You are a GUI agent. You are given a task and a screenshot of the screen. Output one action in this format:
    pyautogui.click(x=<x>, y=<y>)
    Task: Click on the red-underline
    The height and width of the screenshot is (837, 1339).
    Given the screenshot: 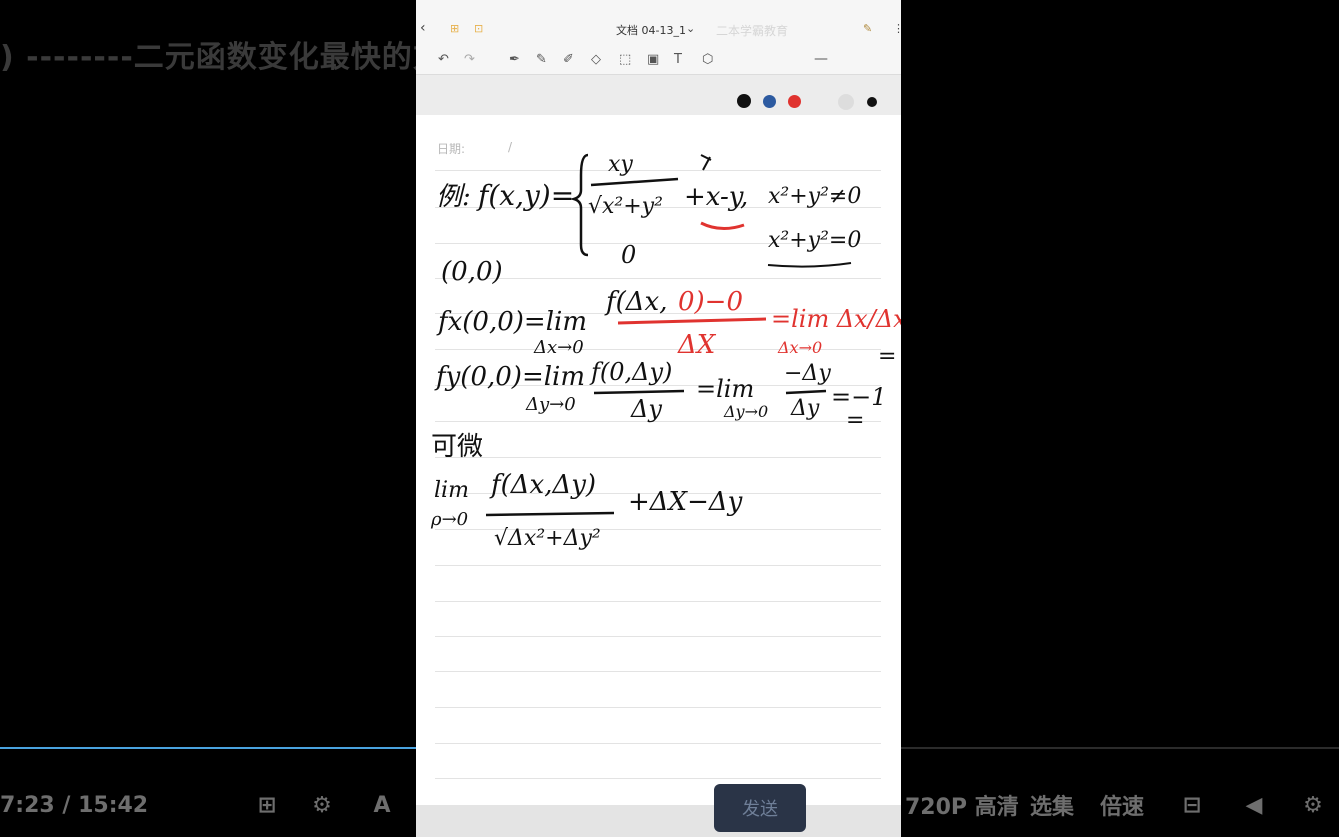 What is the action you would take?
    pyautogui.click(x=722, y=225)
    